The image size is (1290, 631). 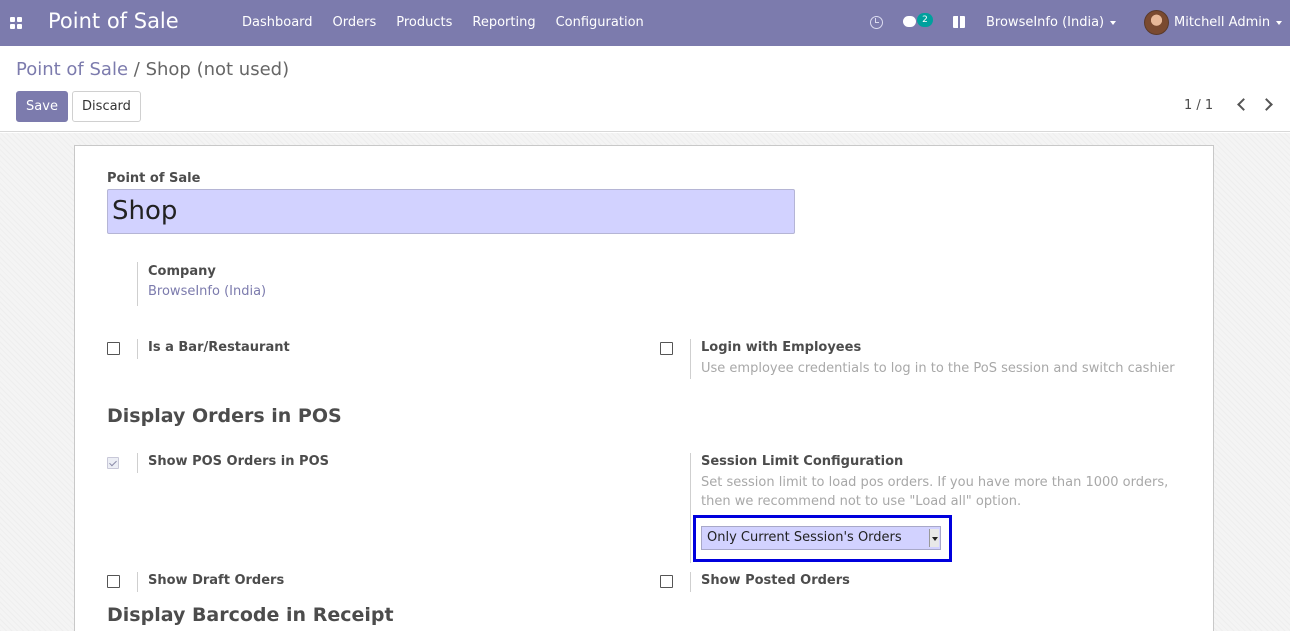 I want to click on pos-name-input: Shop, so click(x=451, y=211).